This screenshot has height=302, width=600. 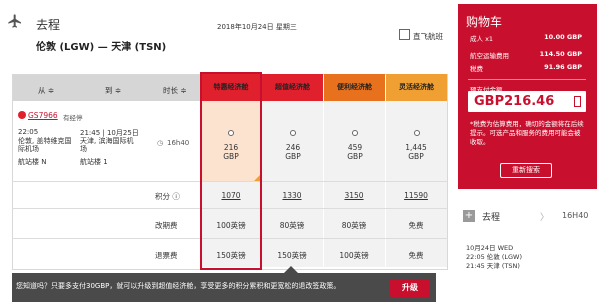 I want to click on fare-price-value: 246, so click(x=293, y=147).